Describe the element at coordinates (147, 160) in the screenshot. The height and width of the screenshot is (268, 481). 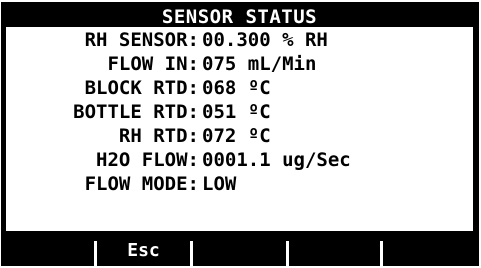
I see `h2o-flow-label: H2O FLOW:` at that location.